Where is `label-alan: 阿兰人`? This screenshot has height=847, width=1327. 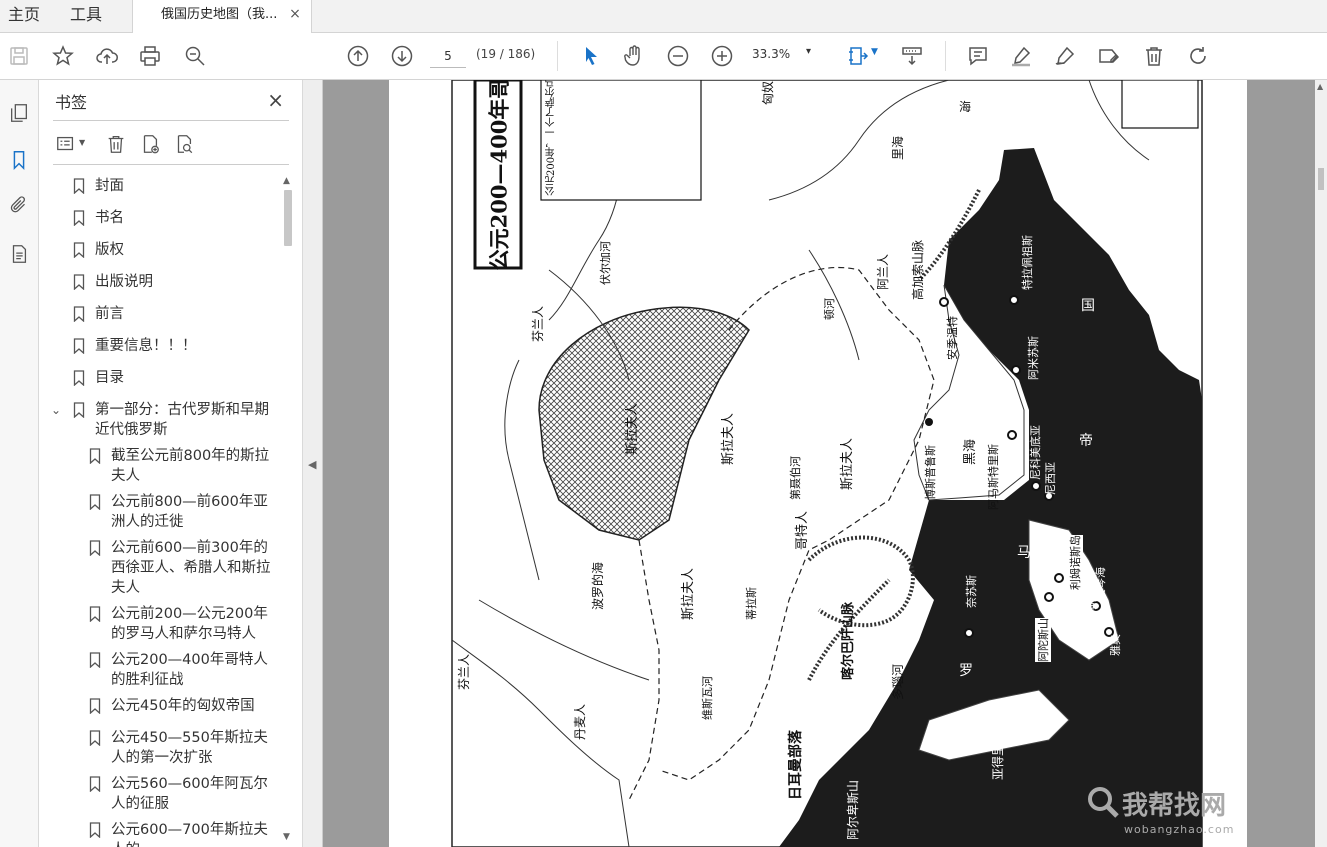 label-alan: 阿兰人 is located at coordinates (883, 271).